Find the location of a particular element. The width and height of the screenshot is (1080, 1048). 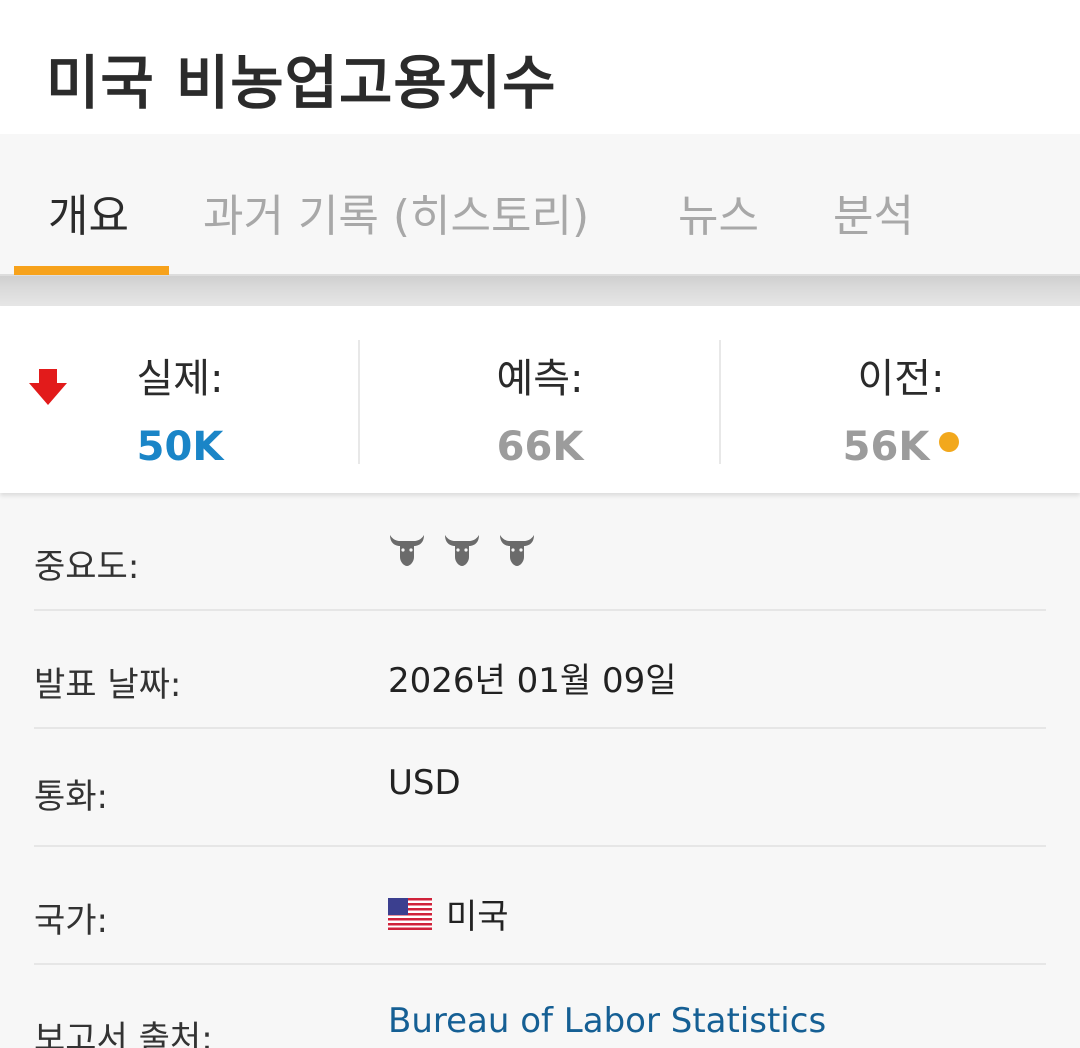

stat-previous-label: 이전: is located at coordinates (901, 379).